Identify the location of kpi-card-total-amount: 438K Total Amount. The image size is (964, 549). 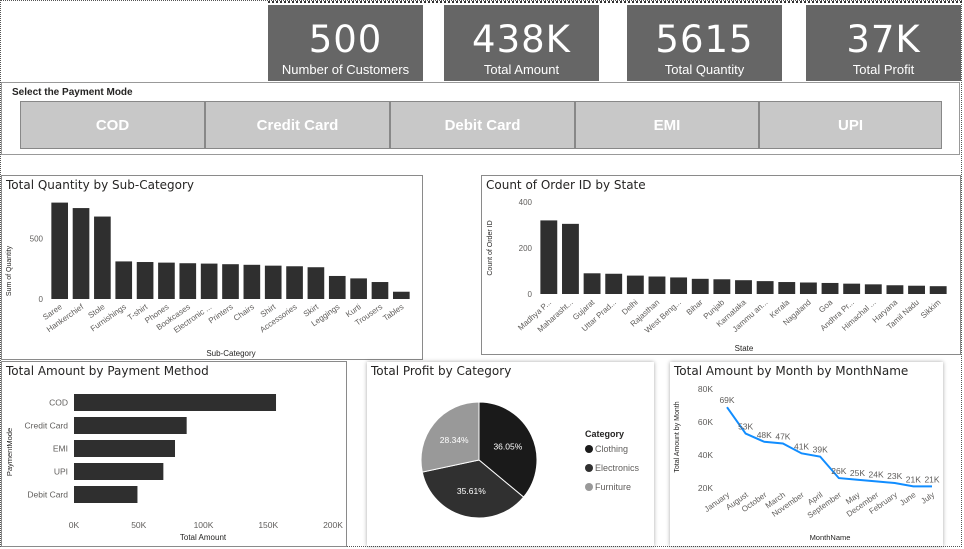
(521, 43).